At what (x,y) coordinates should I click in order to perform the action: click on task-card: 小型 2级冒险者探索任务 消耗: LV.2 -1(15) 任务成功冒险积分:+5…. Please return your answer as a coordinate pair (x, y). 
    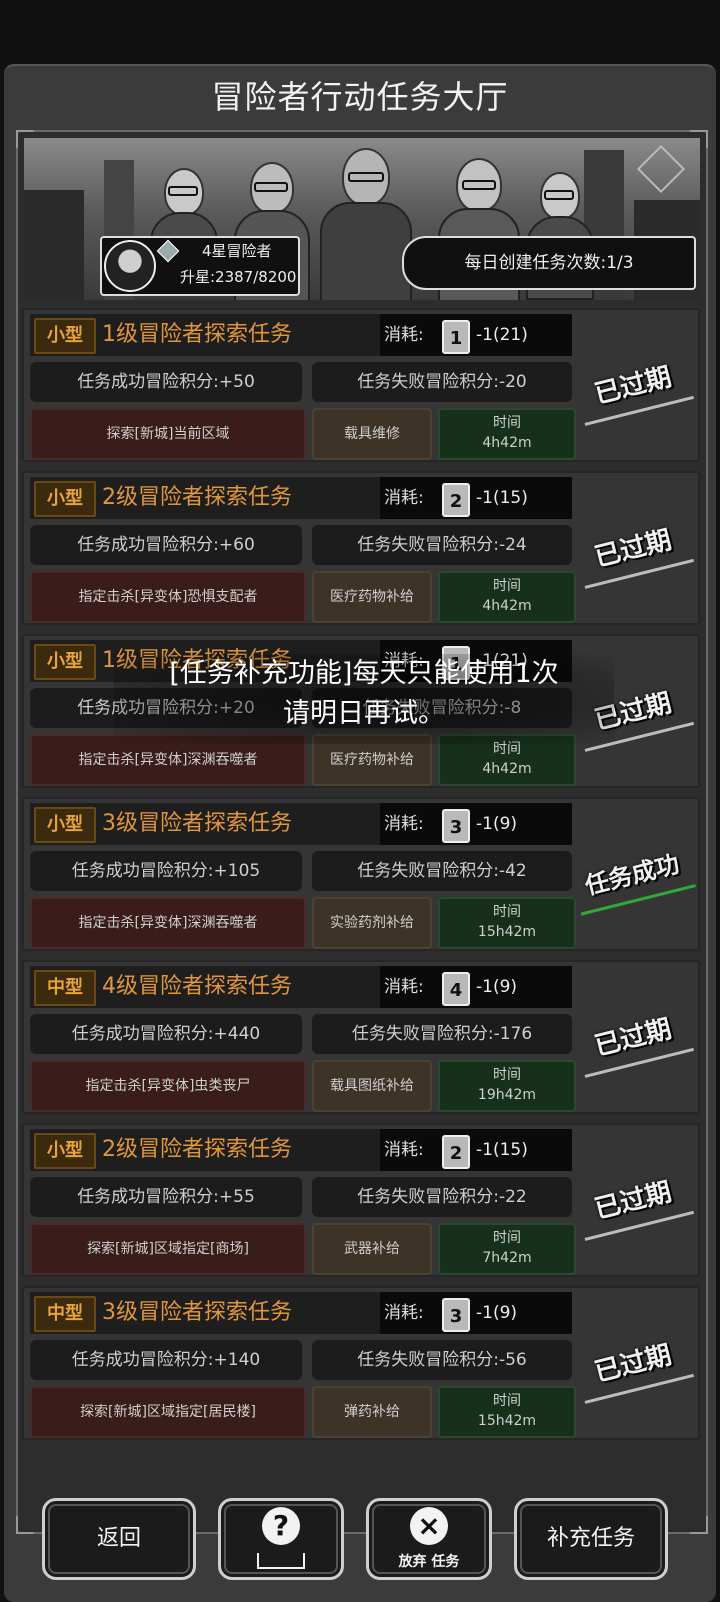
    Looking at the image, I should click on (361, 1200).